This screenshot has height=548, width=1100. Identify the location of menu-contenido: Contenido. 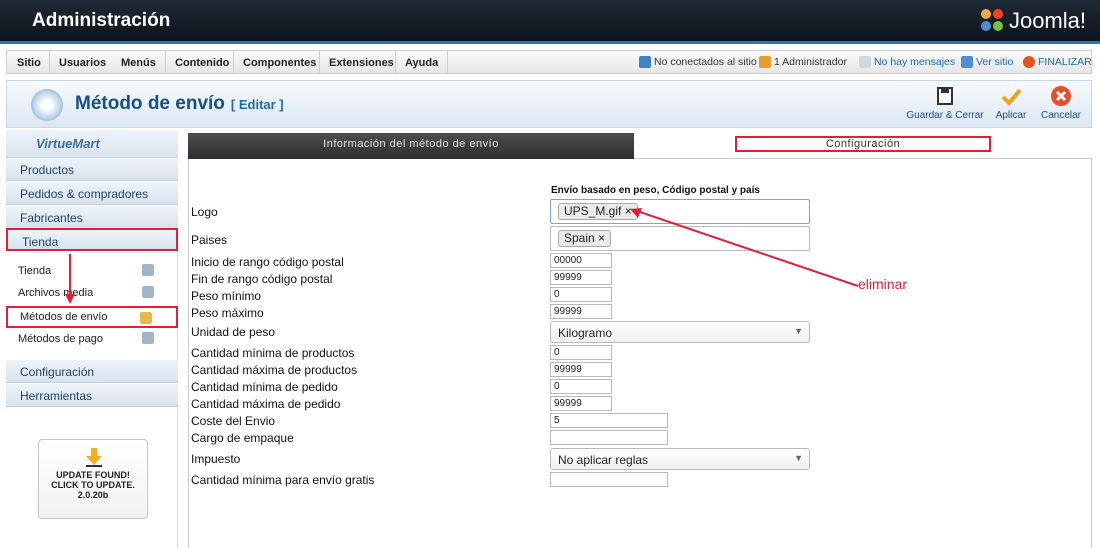
(202, 63).